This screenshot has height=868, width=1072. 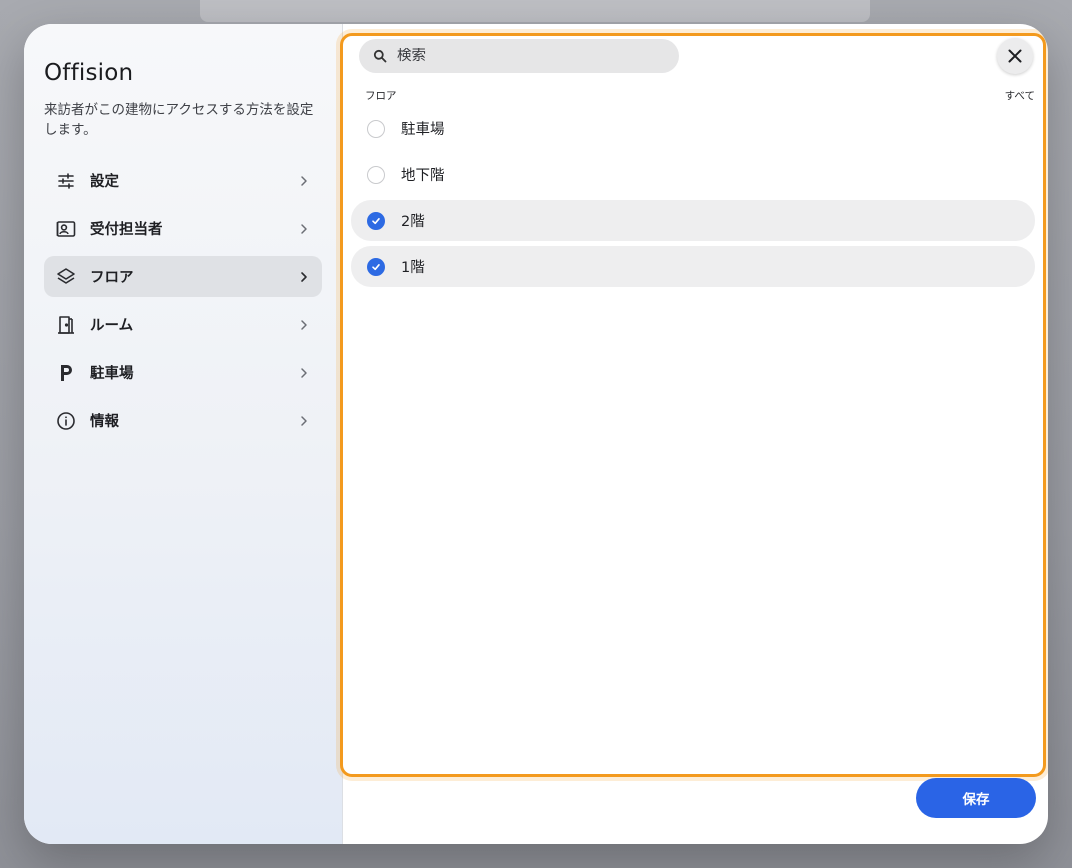 I want to click on floor-option-label: 2階, so click(x=413, y=222).